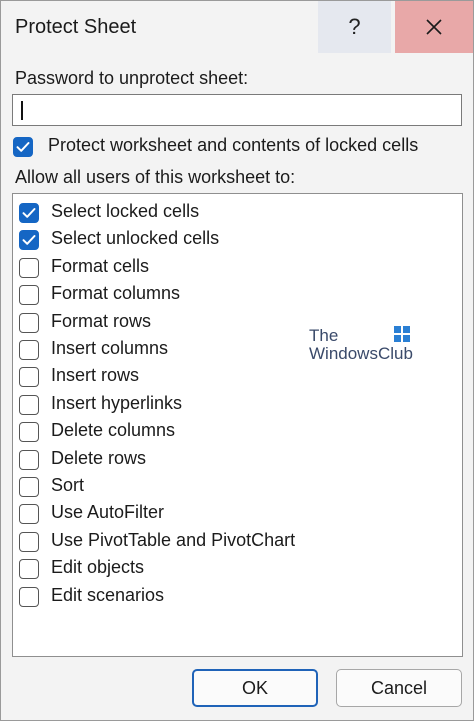 The image size is (474, 721). Describe the element at coordinates (95, 375) in the screenshot. I see `permission-label: Insert rows` at that location.